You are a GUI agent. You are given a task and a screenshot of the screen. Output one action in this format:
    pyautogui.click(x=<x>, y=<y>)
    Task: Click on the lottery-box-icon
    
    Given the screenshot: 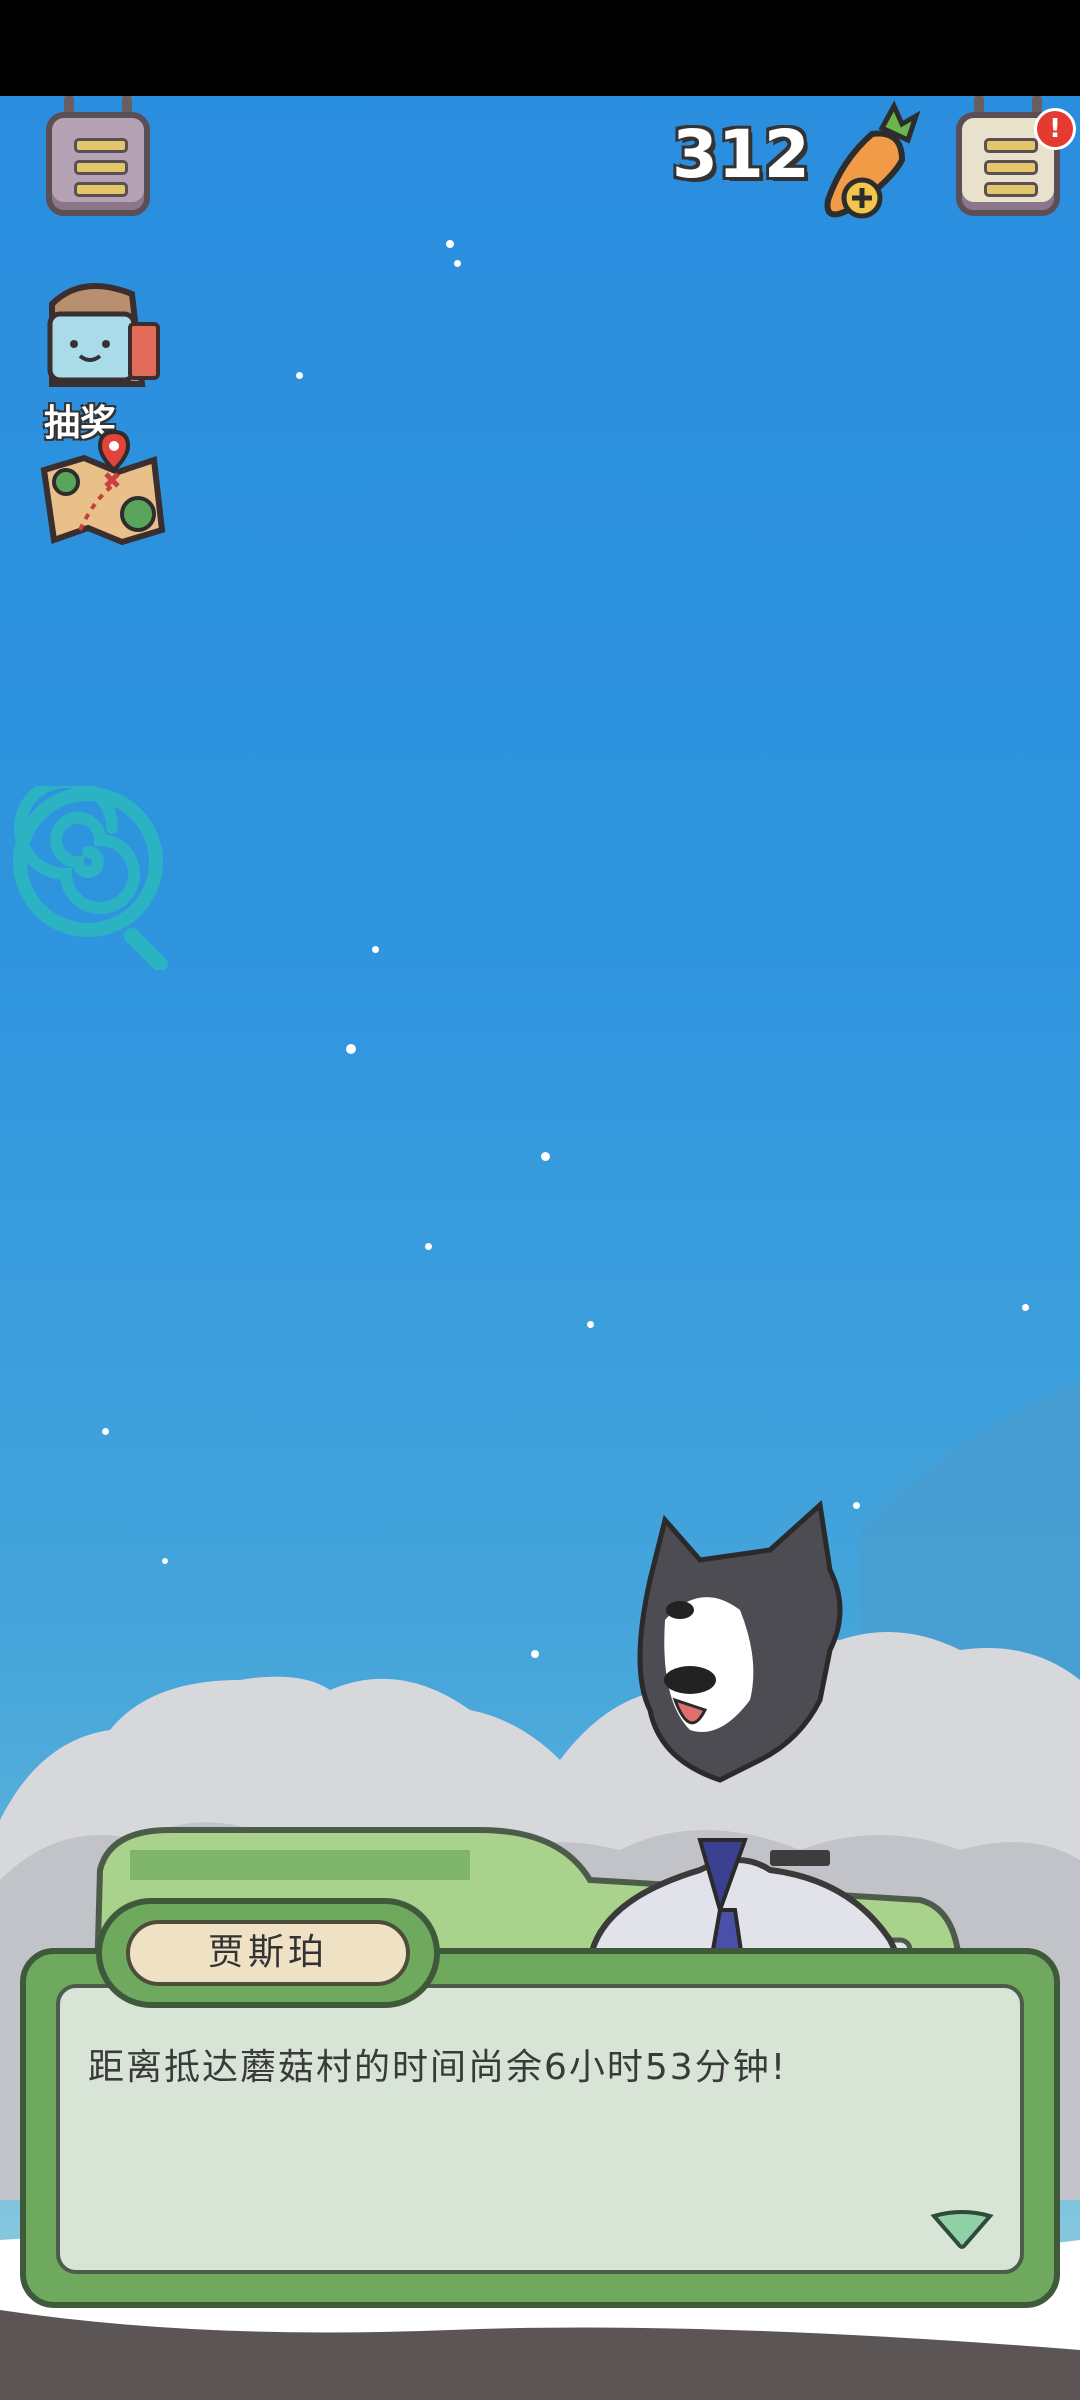 What is the action you would take?
    pyautogui.click(x=100, y=334)
    